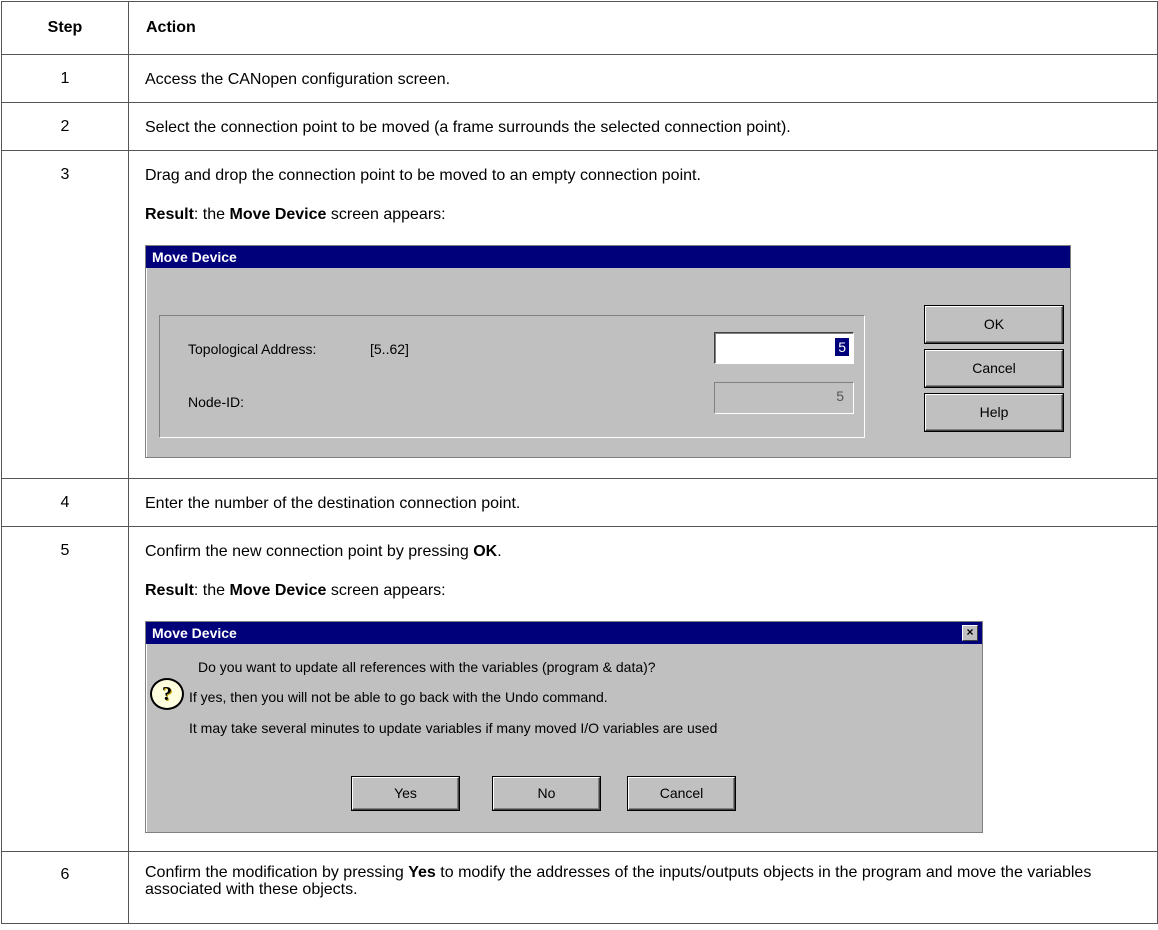 This screenshot has height=930, width=1158. I want to click on step-number: 6, so click(65, 887).